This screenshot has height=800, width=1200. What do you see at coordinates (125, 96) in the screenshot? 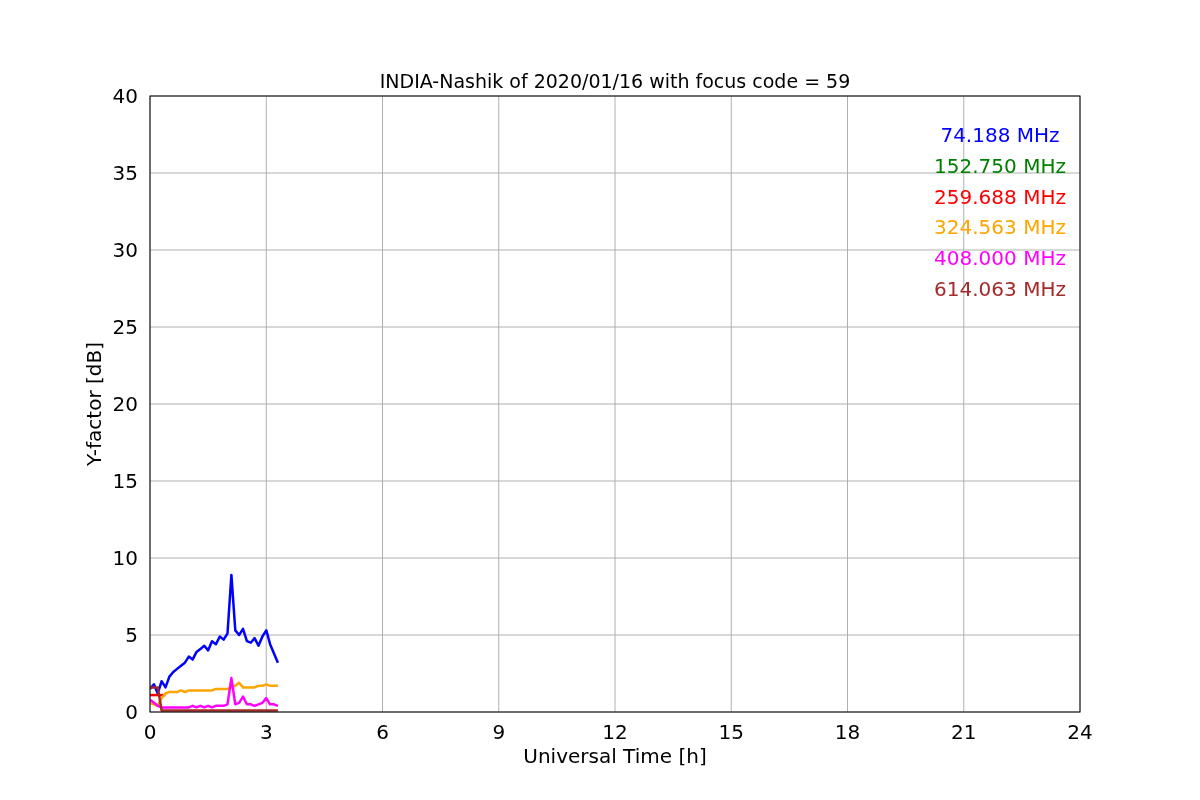
I see `tick-label: 40` at bounding box center [125, 96].